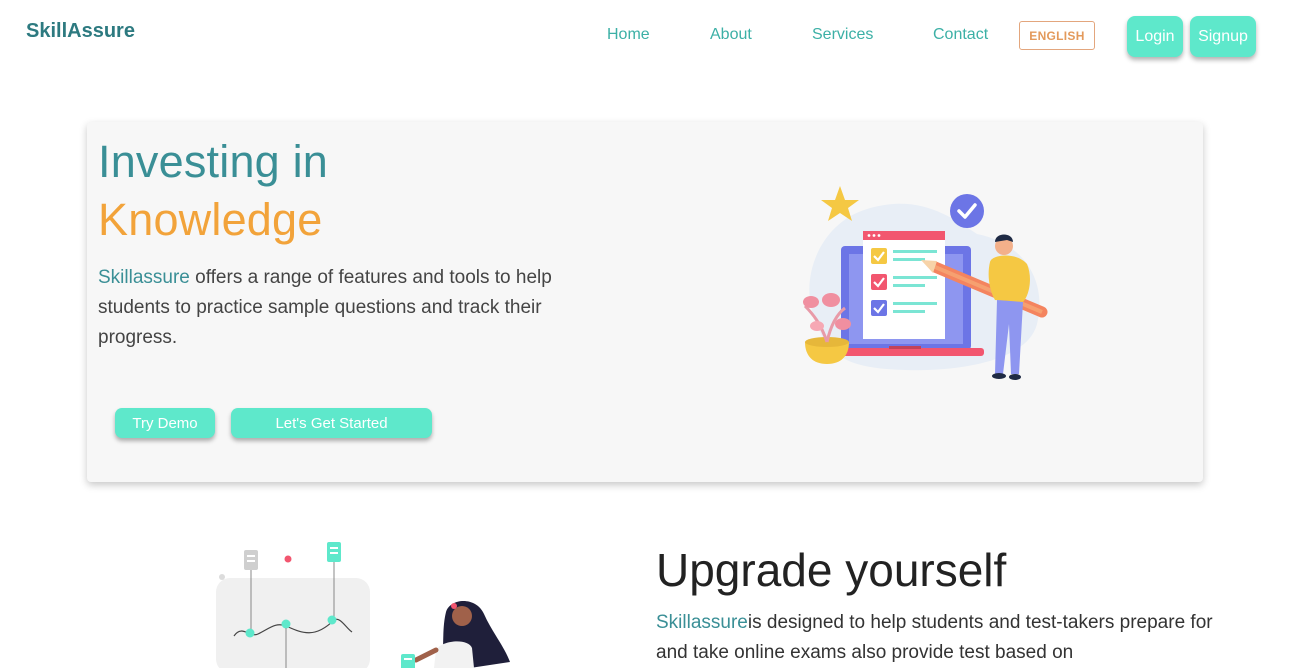 This screenshot has width=1292, height=668. What do you see at coordinates (842, 35) in the screenshot?
I see `nav-services: Services` at bounding box center [842, 35].